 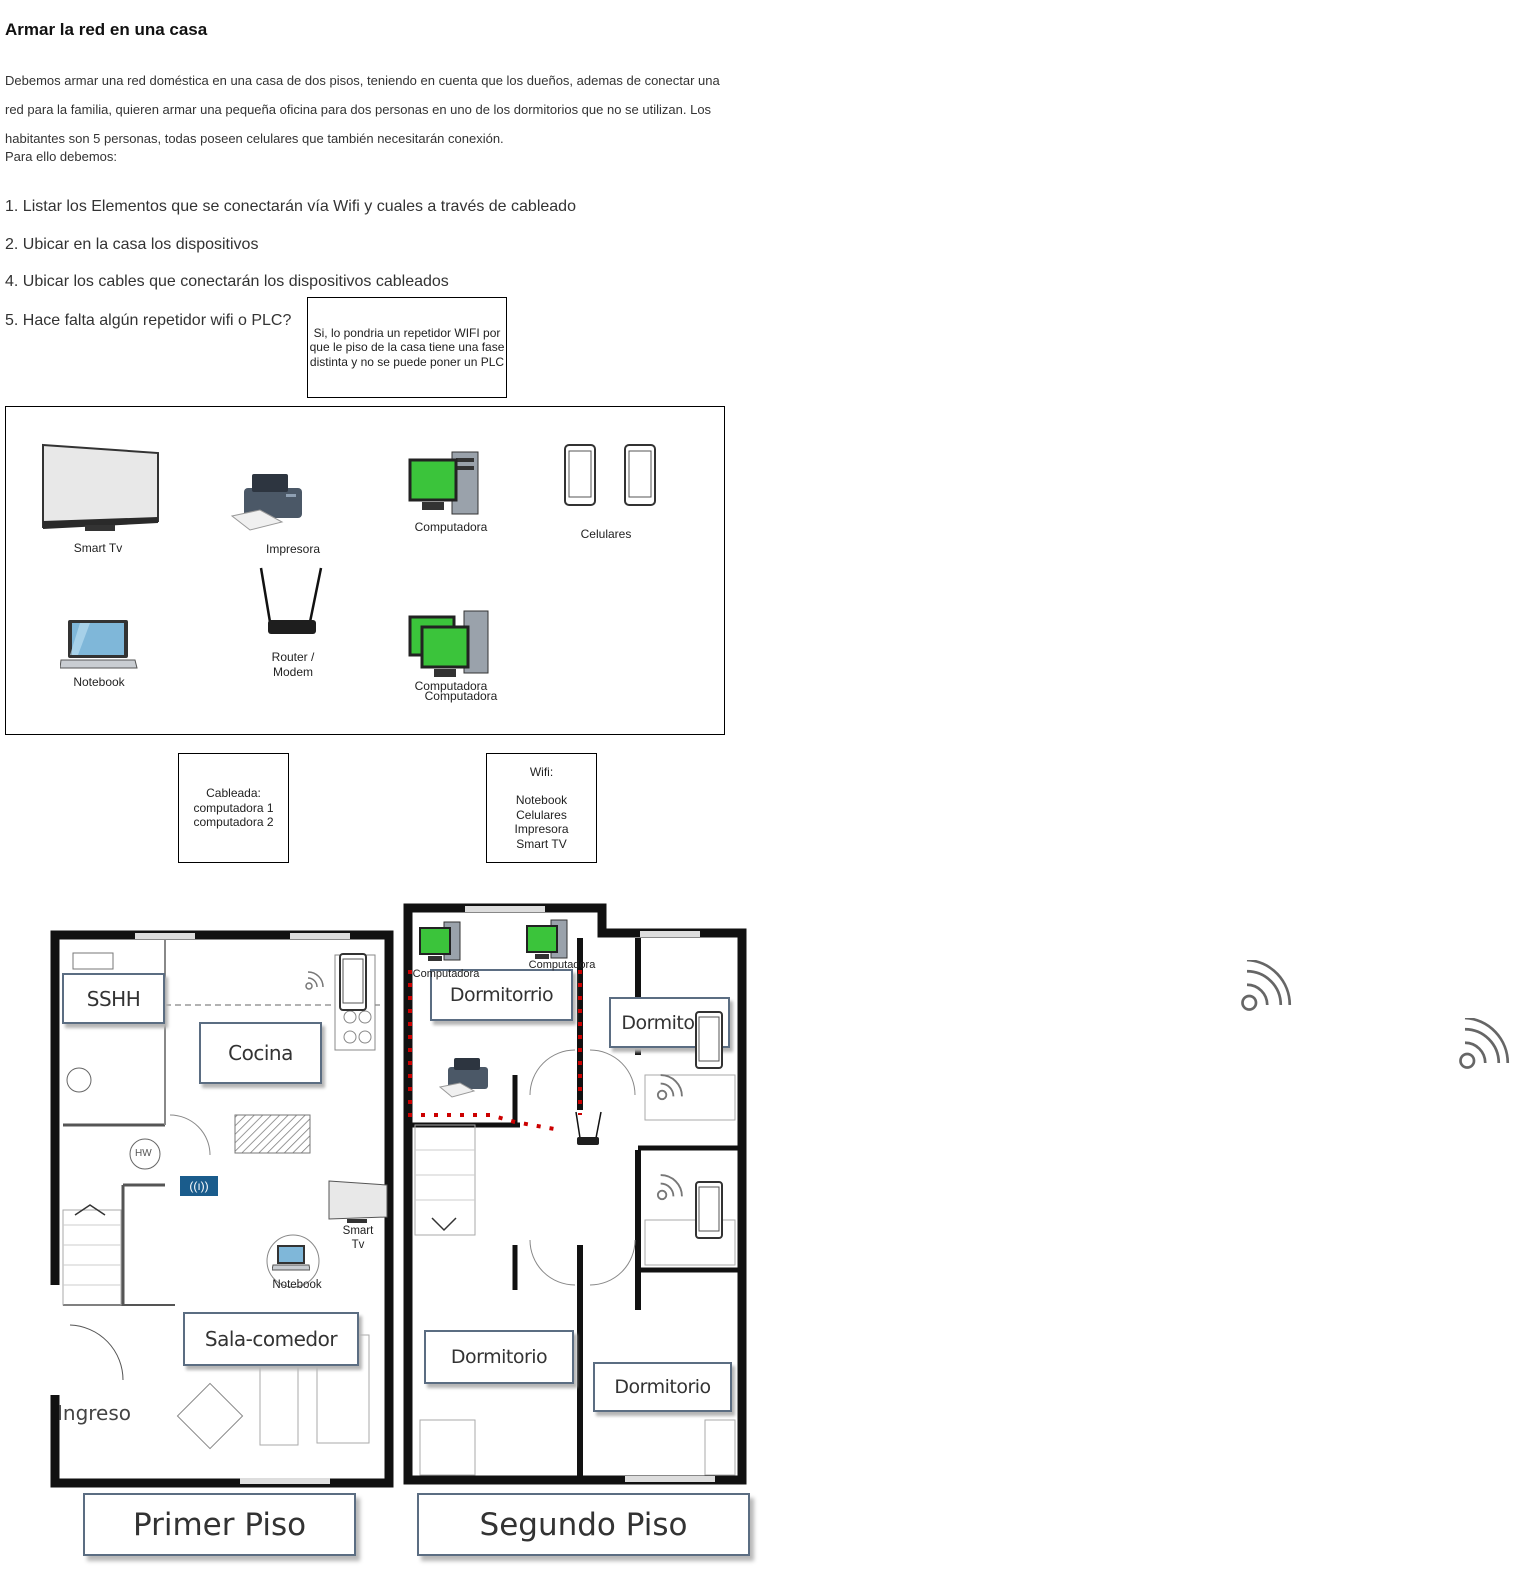 I want to click on smart-tv-plan-line: Tv, so click(x=358, y=1245).